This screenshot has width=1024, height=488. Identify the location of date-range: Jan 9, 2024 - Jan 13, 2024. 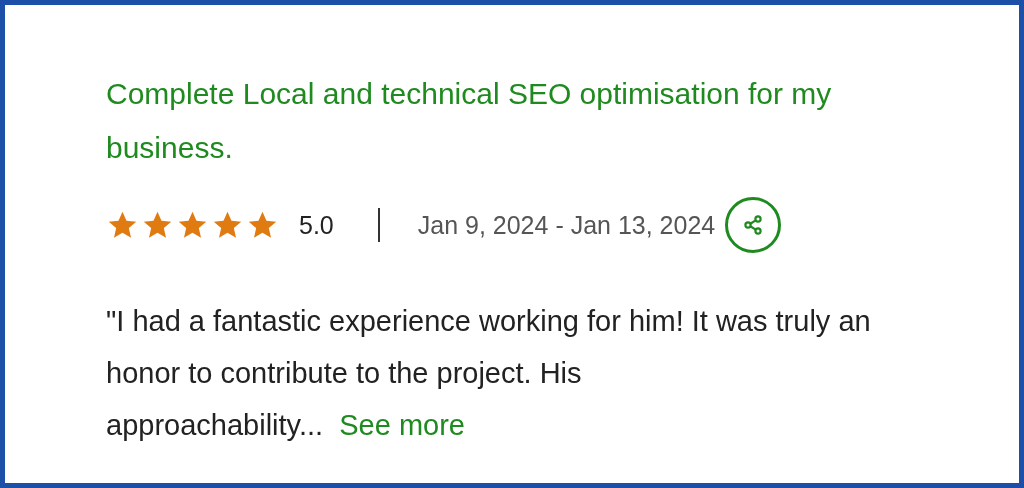
(566, 225).